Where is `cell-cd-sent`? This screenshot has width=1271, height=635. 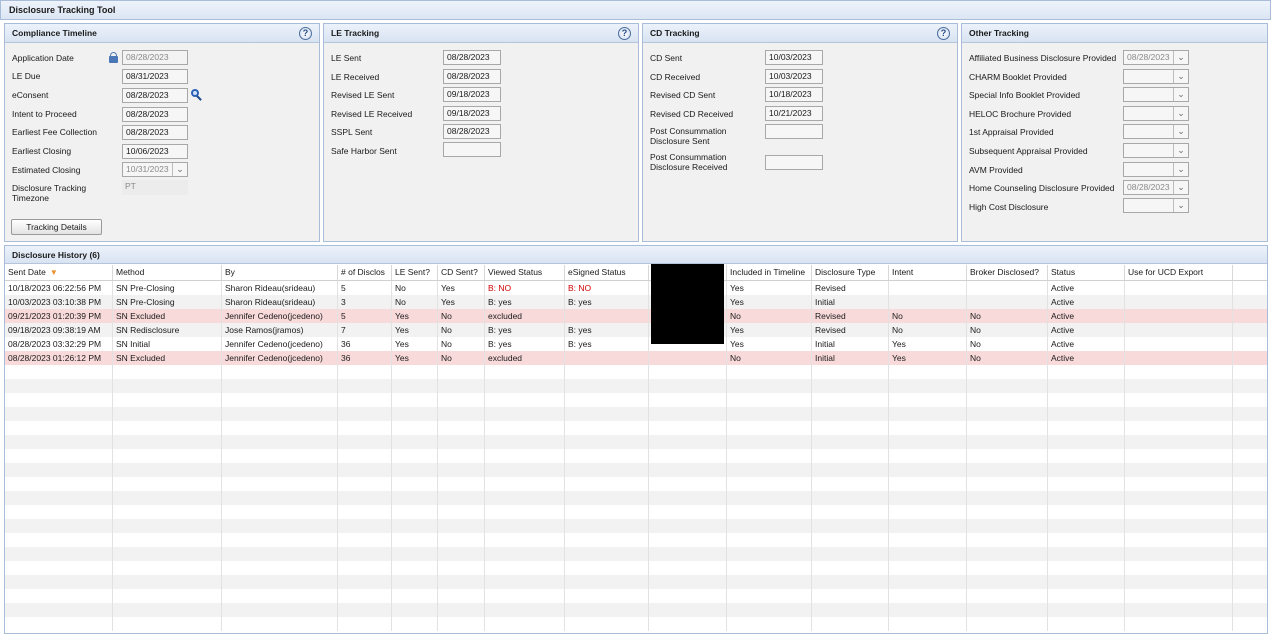 cell-cd-sent is located at coordinates (461, 610).